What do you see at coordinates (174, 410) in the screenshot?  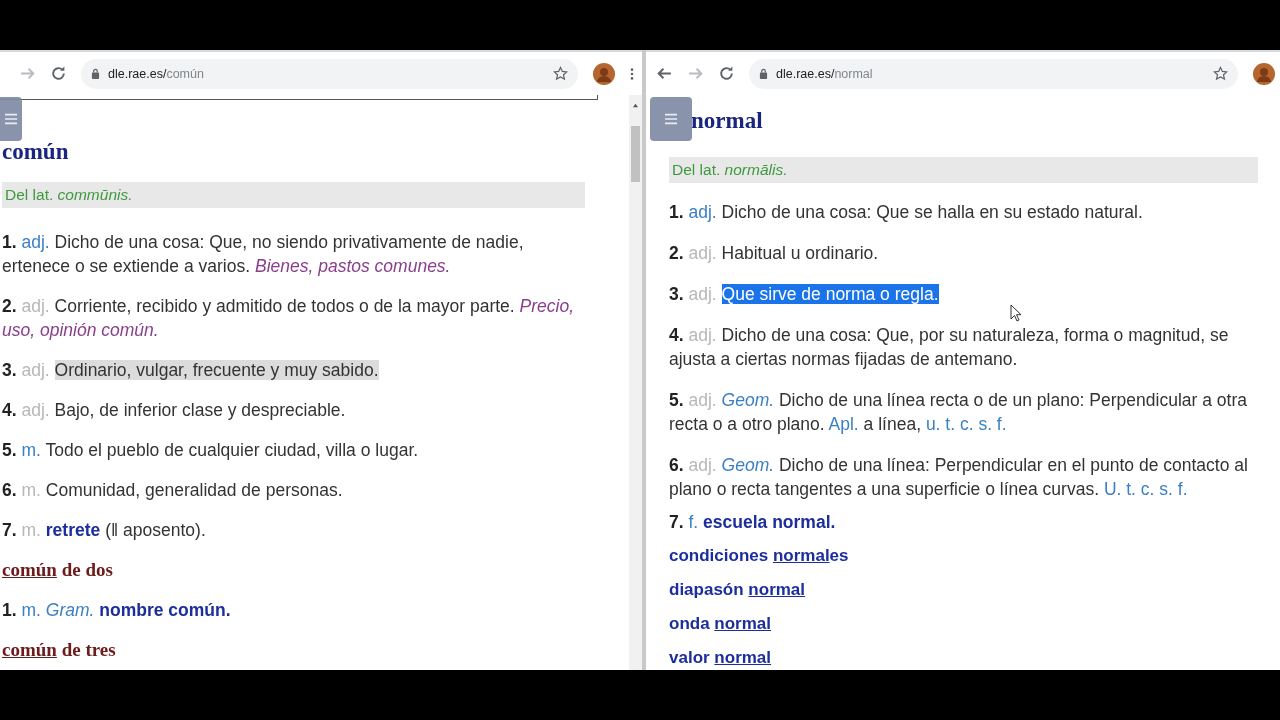 I see `sense-definition: 4. adj. Bajo, de inferior clase y despreciable.` at bounding box center [174, 410].